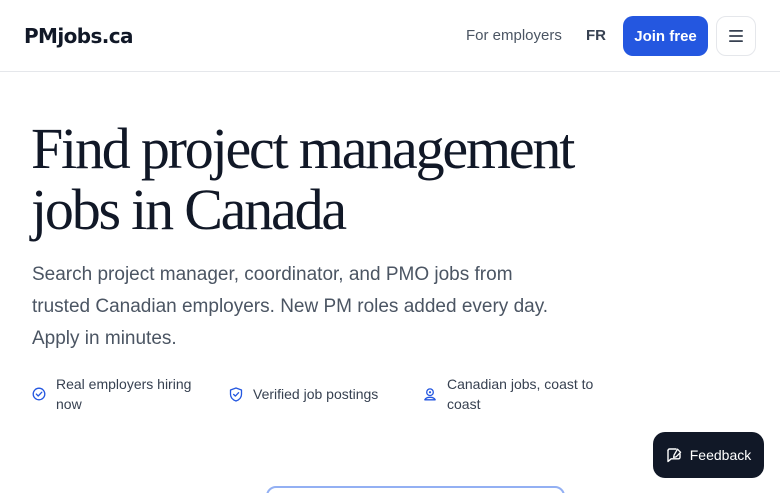 The height and width of the screenshot is (493, 780). I want to click on map-pin-icon, so click(430, 394).